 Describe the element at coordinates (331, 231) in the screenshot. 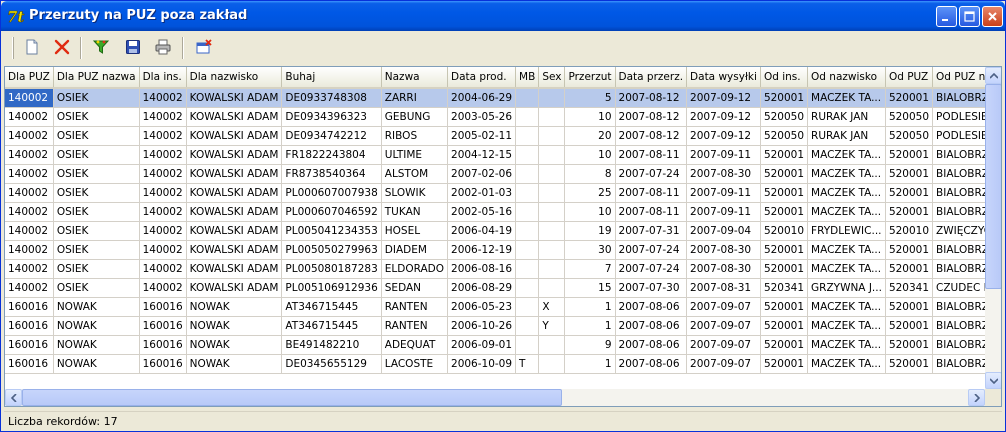

I see `table-cell: PL005041234353` at that location.